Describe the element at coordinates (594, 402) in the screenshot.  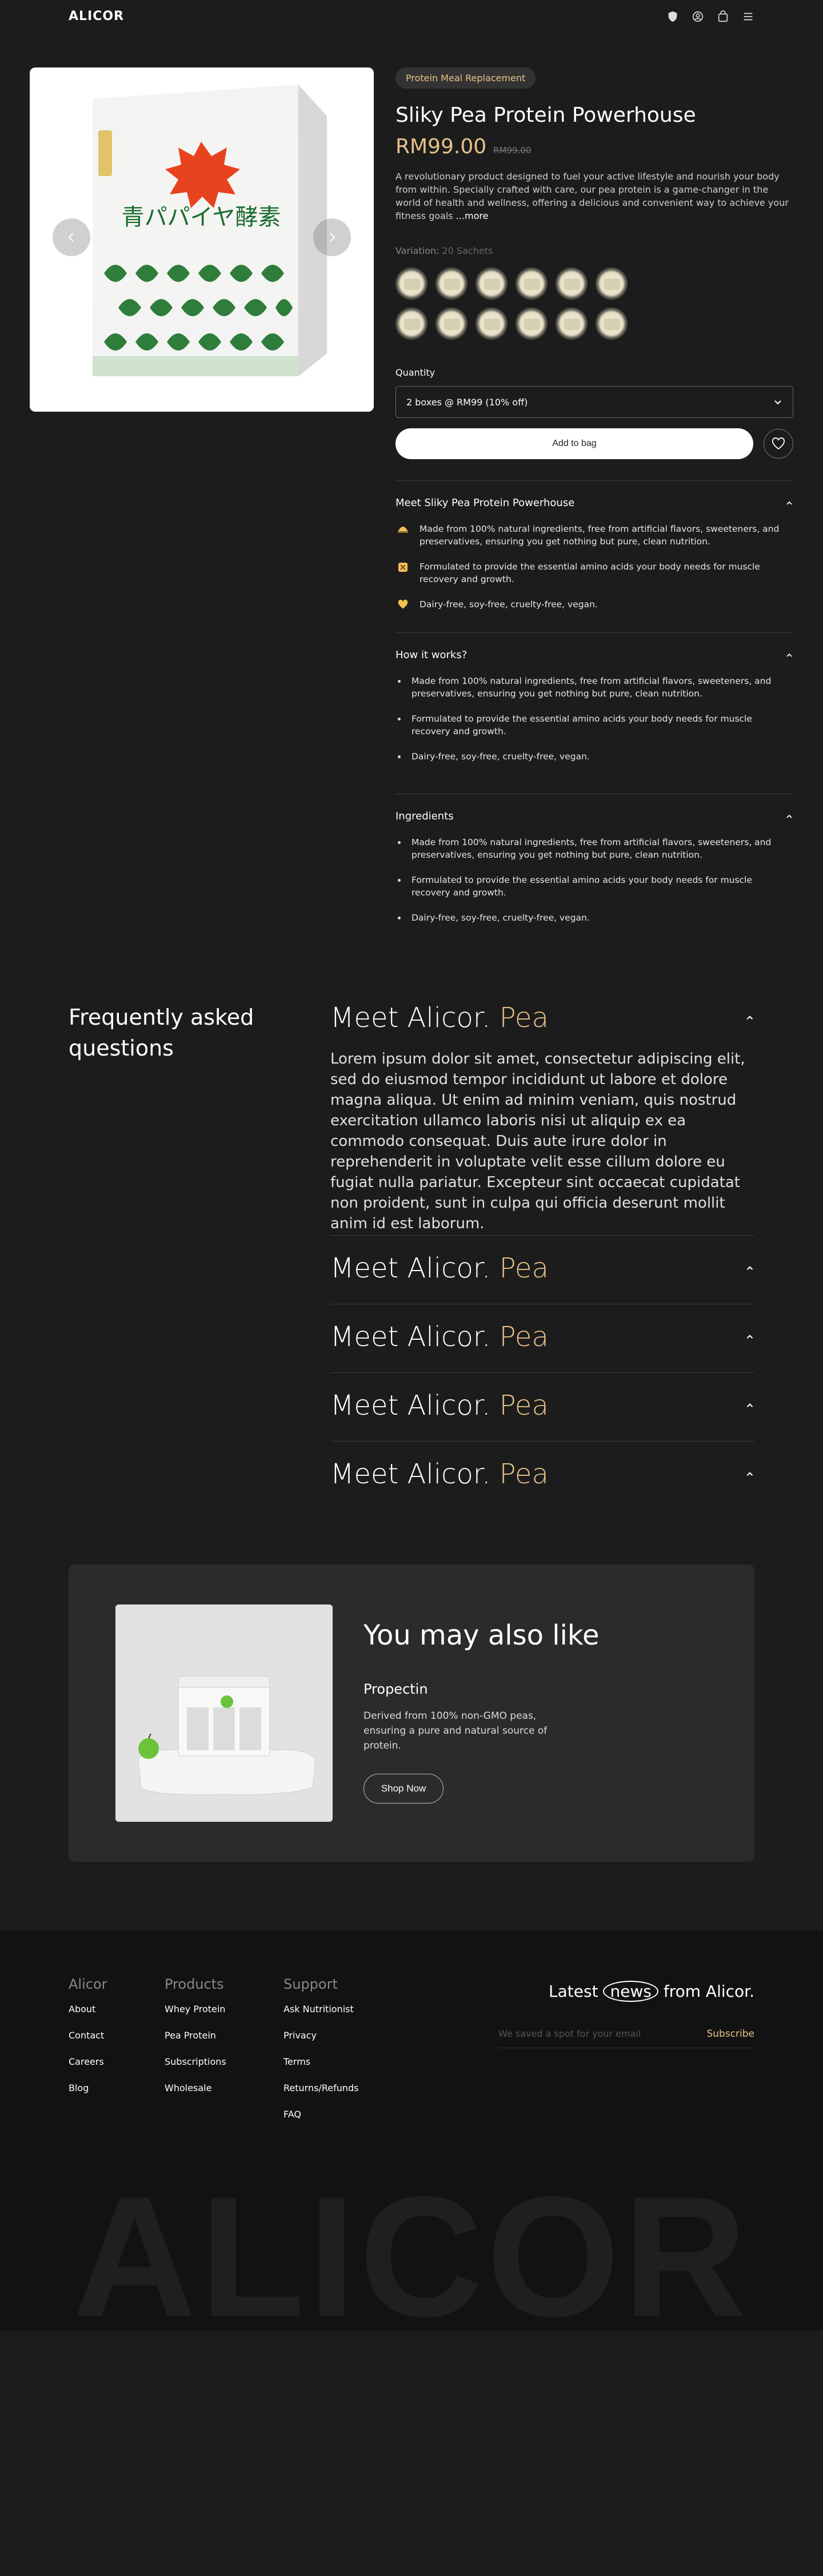
I see `quantity-select: 2 boxes @ RM99 (10% off)` at that location.